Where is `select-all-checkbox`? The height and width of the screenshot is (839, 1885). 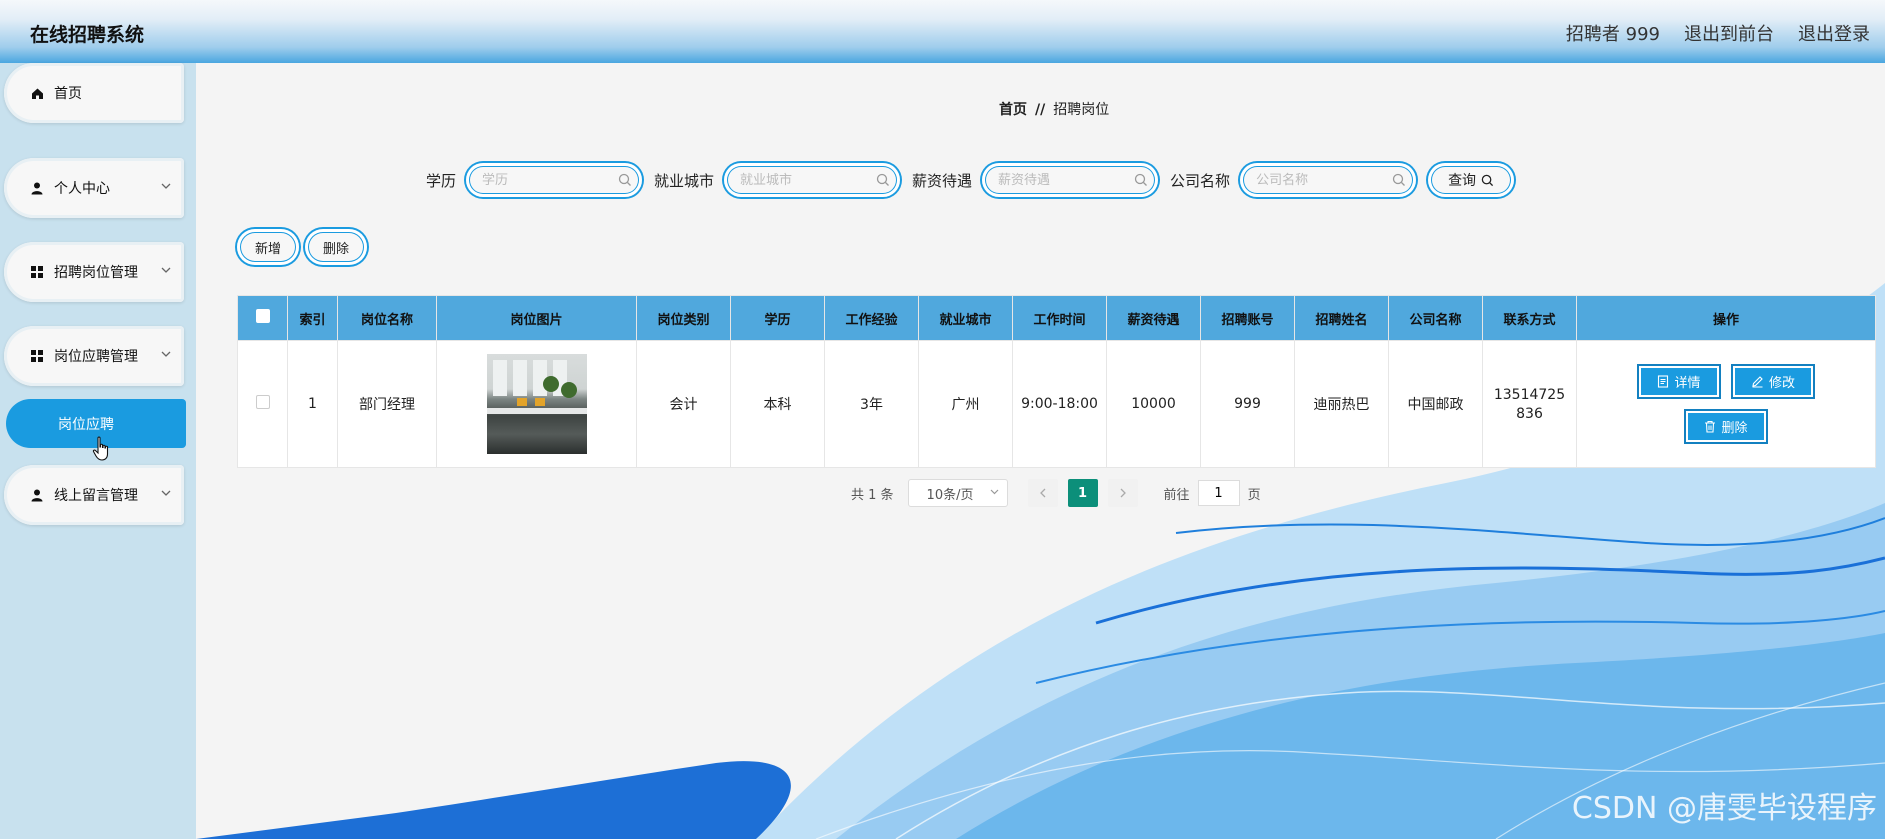 select-all-checkbox is located at coordinates (262, 316).